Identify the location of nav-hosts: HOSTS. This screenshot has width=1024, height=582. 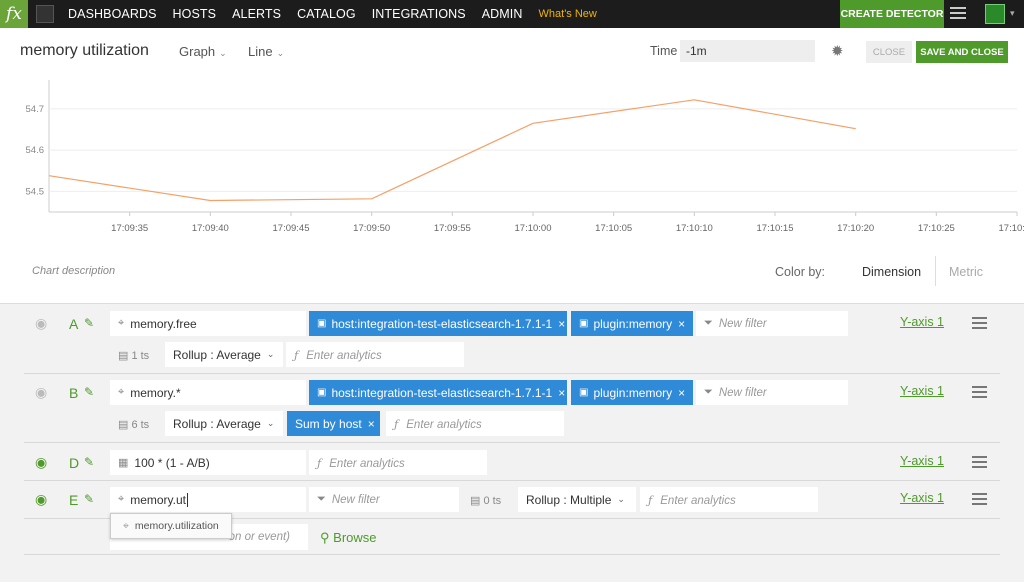
(195, 14).